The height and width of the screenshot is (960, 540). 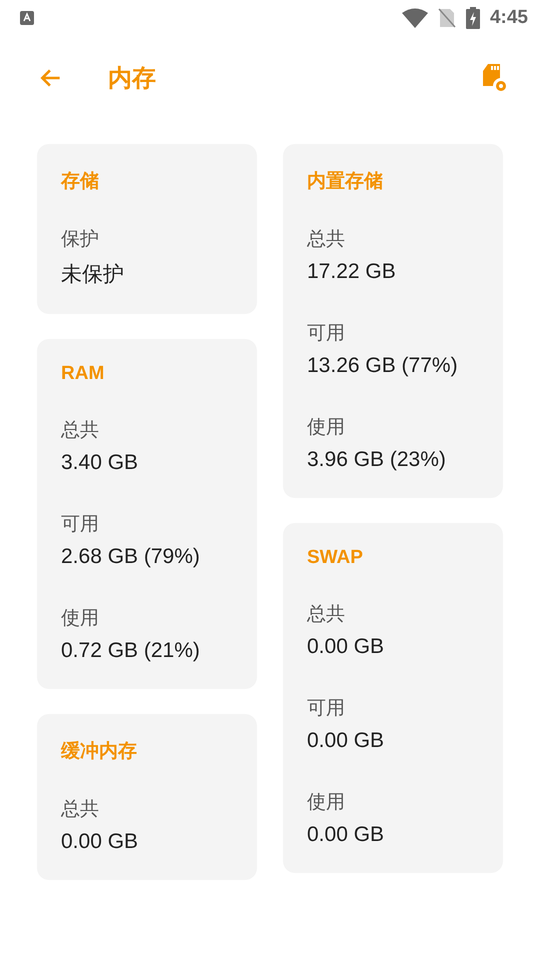 What do you see at coordinates (131, 651) in the screenshot?
I see `info-value: 0.72 GB (21%)` at bounding box center [131, 651].